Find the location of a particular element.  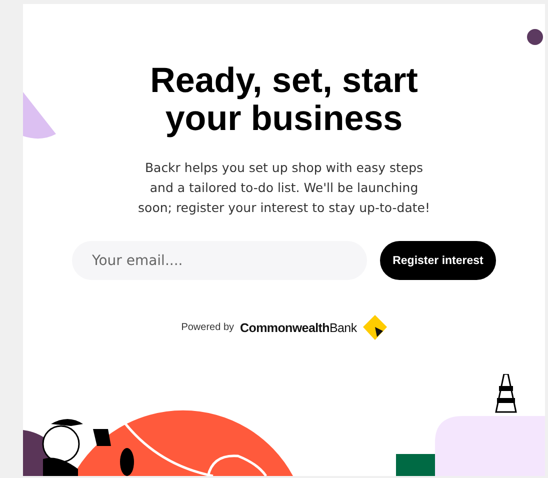

lavender-shape is located at coordinates (39, 116).